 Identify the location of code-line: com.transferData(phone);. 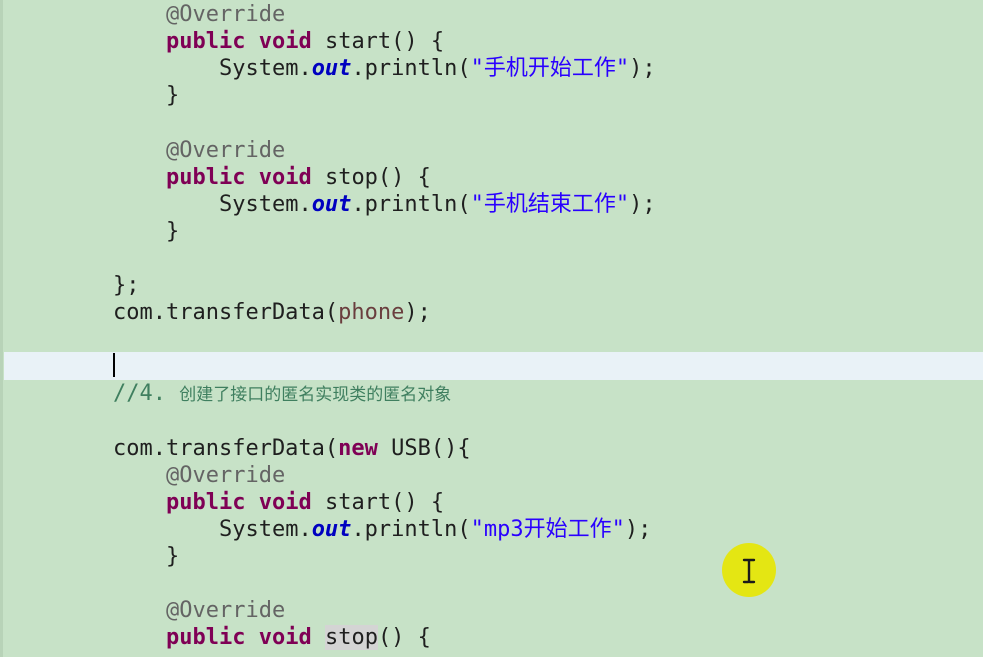
(548, 312).